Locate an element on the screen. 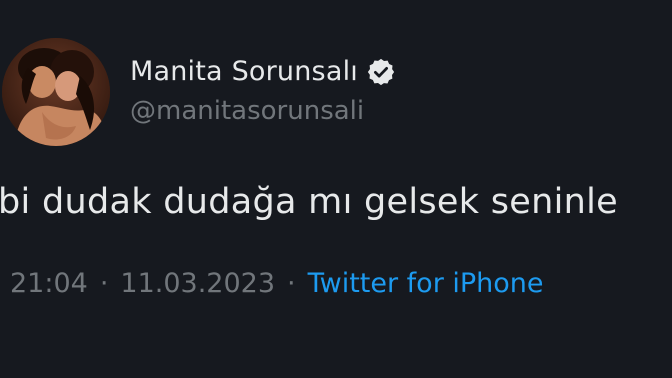  avatar is located at coordinates (56, 92).